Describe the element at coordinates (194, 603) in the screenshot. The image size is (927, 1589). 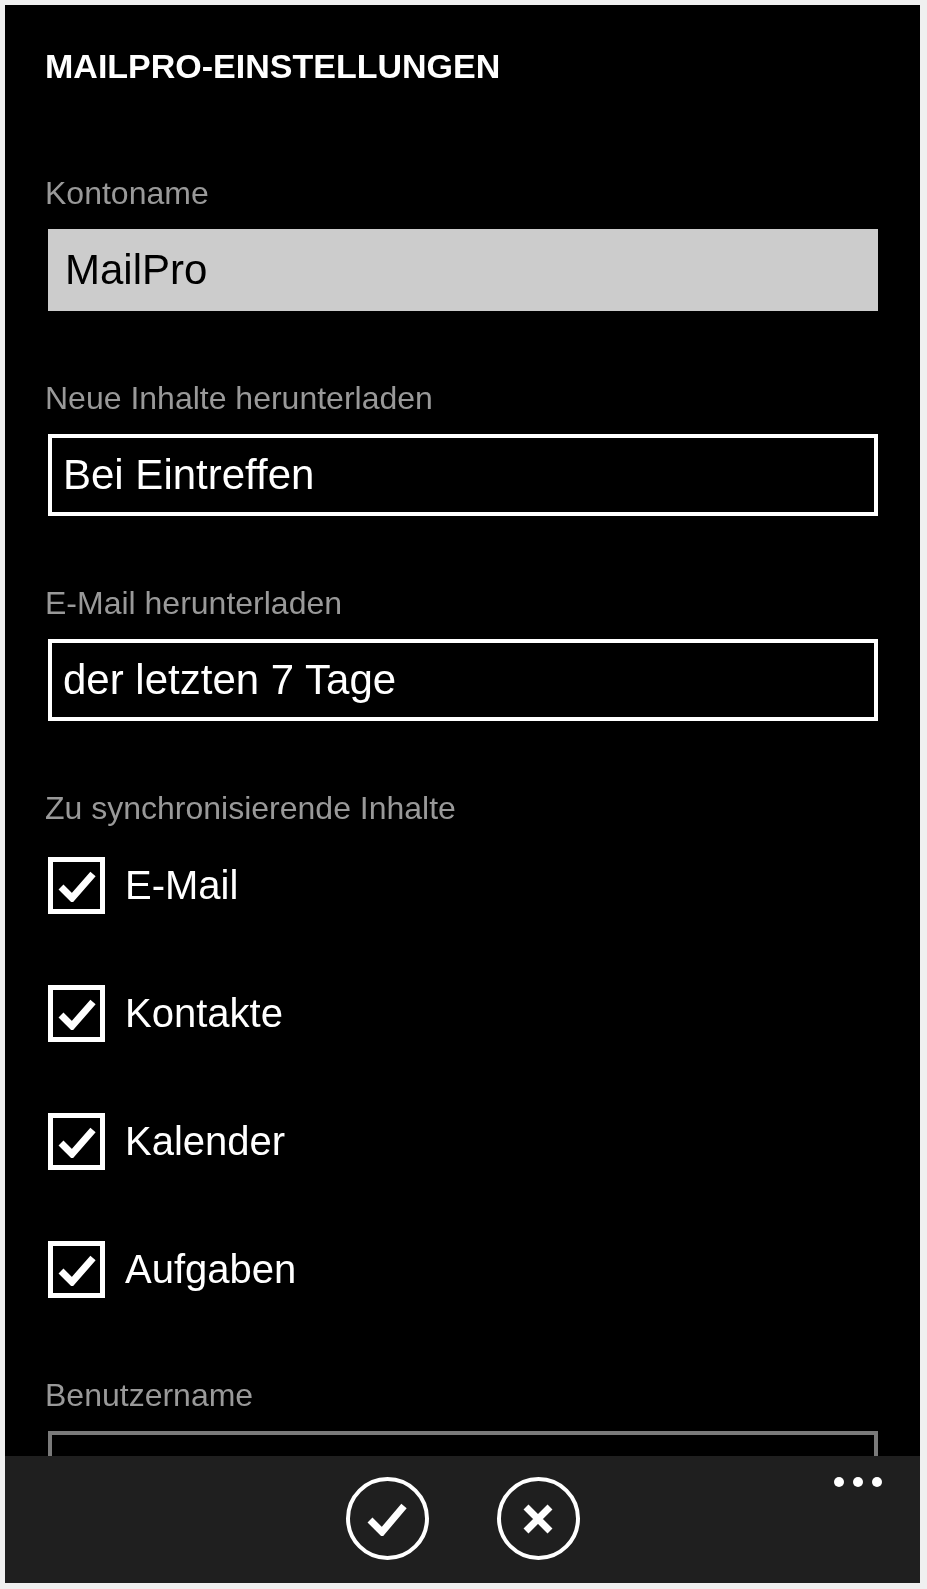
I see `field-label: E-Mail herunterladen` at that location.